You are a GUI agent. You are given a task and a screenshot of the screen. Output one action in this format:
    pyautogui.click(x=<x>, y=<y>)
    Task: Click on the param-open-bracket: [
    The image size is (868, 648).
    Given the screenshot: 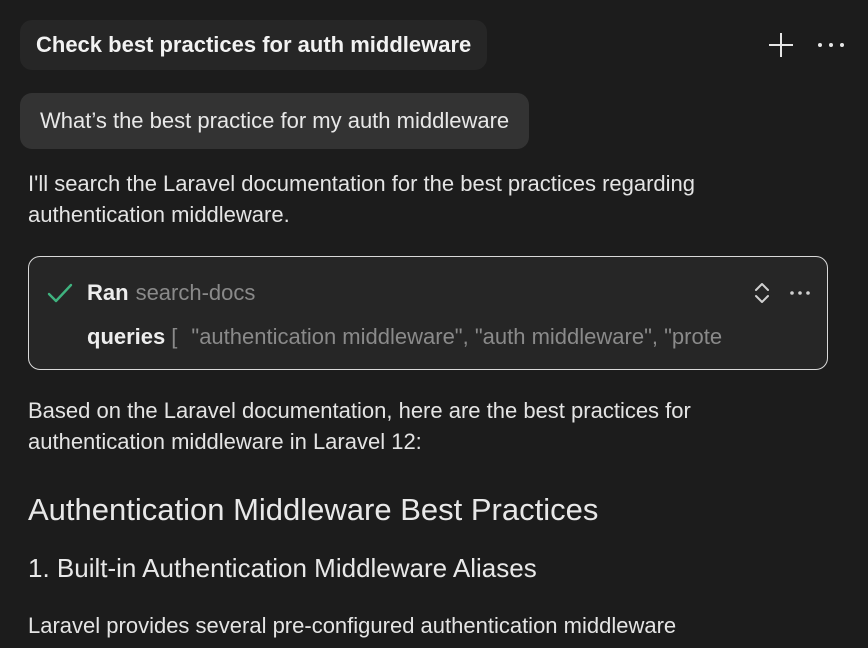 What is the action you would take?
    pyautogui.click(x=174, y=336)
    